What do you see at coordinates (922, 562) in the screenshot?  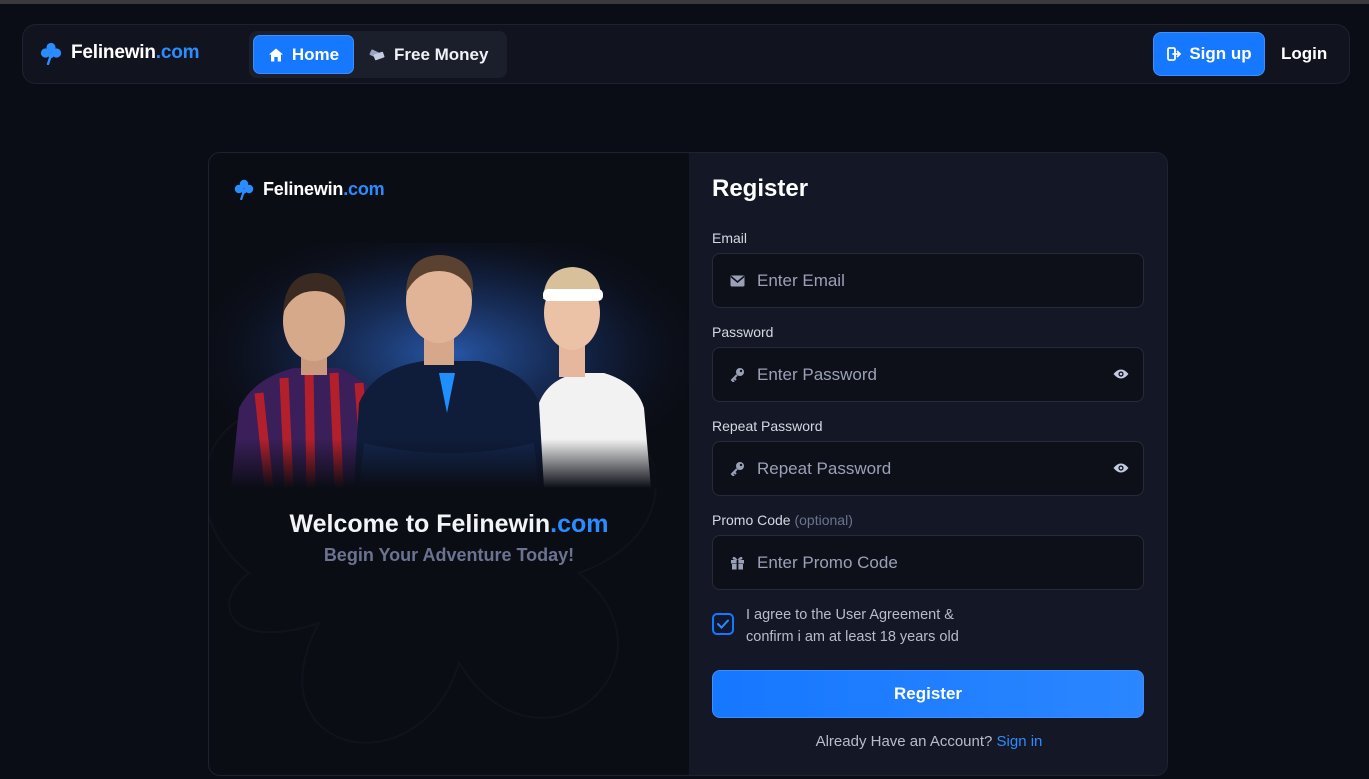 I see `promo-code-input` at bounding box center [922, 562].